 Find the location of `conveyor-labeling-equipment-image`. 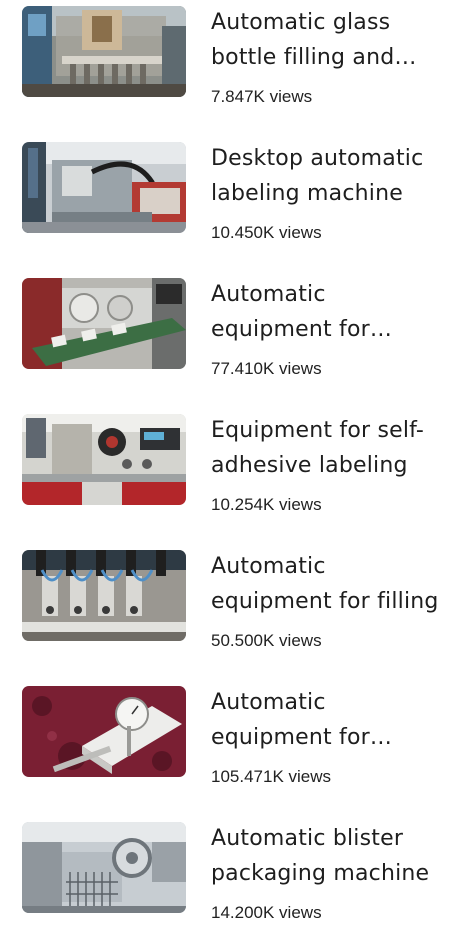

conveyor-labeling-equipment-image is located at coordinates (104, 323).